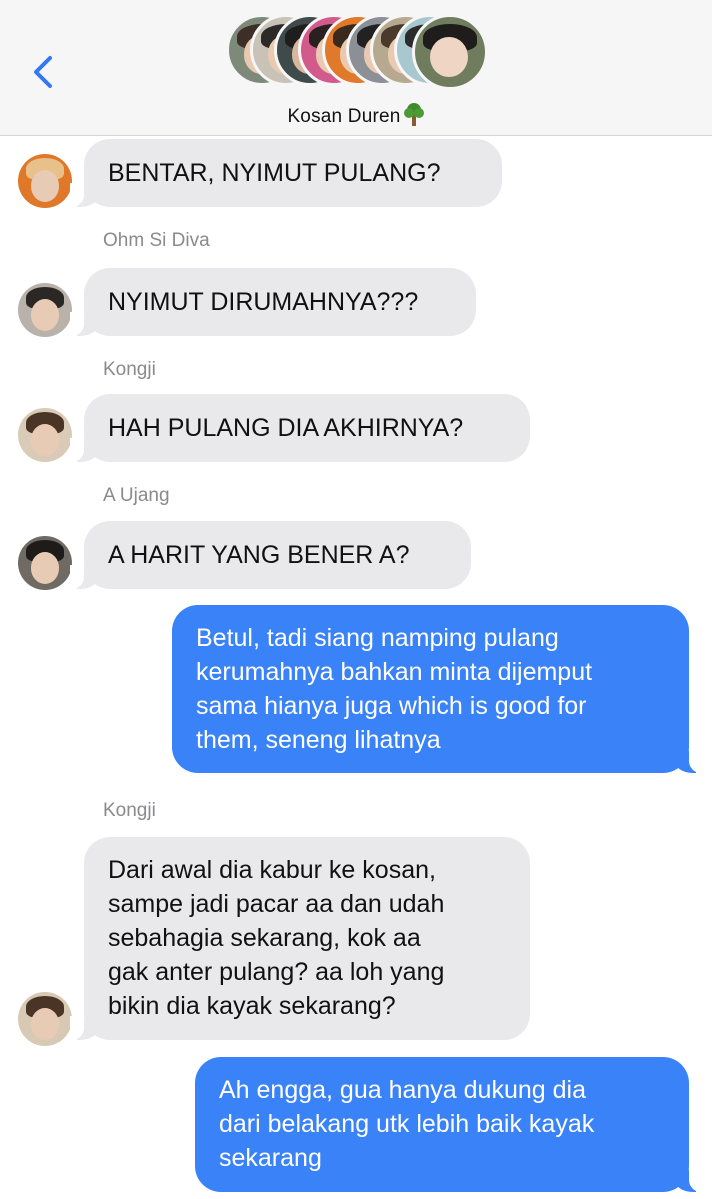  I want to click on incoming-message-bubble: A HARIT YANG BENER A?, so click(270, 555).